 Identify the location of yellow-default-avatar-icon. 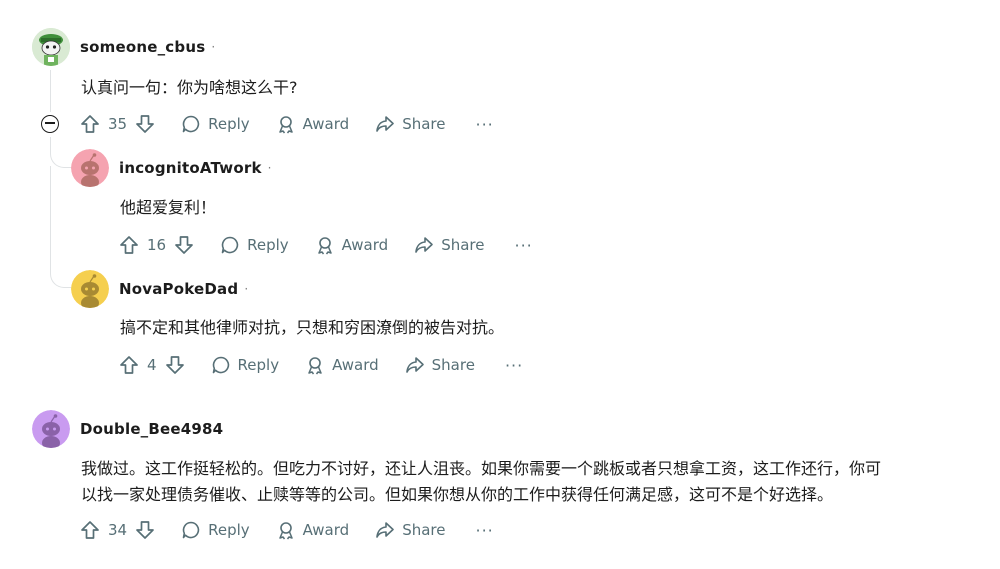
(90, 289).